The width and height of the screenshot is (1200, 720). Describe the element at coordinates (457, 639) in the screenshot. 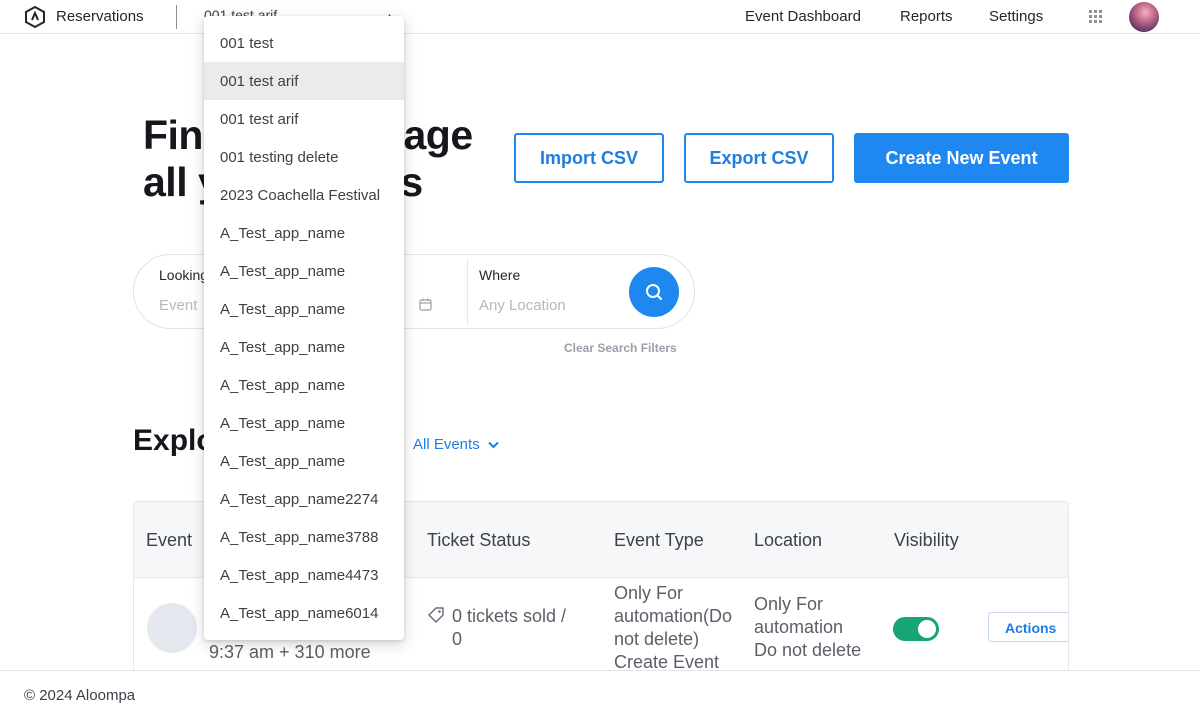

I see `tickets-sold-line-2: 0` at that location.